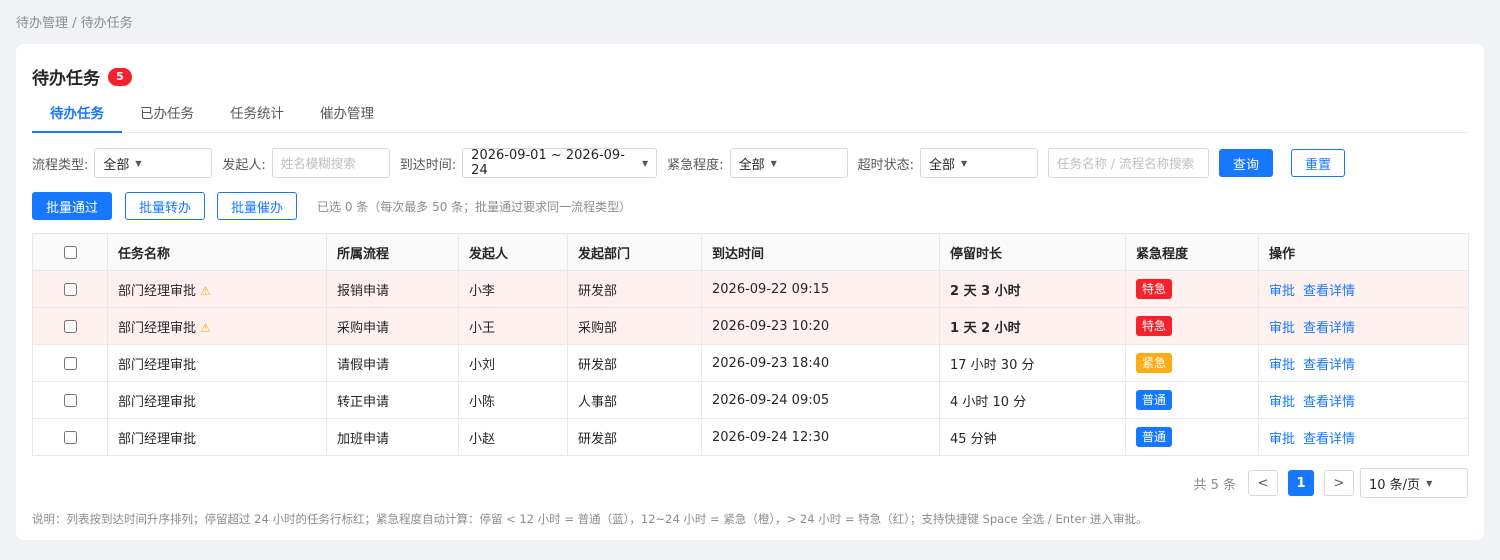  I want to click on table-header-row: 任务名称 所属流程 发起人 发起部门 到达时间 停留时长 紧急程度 操作, so click(750, 252).